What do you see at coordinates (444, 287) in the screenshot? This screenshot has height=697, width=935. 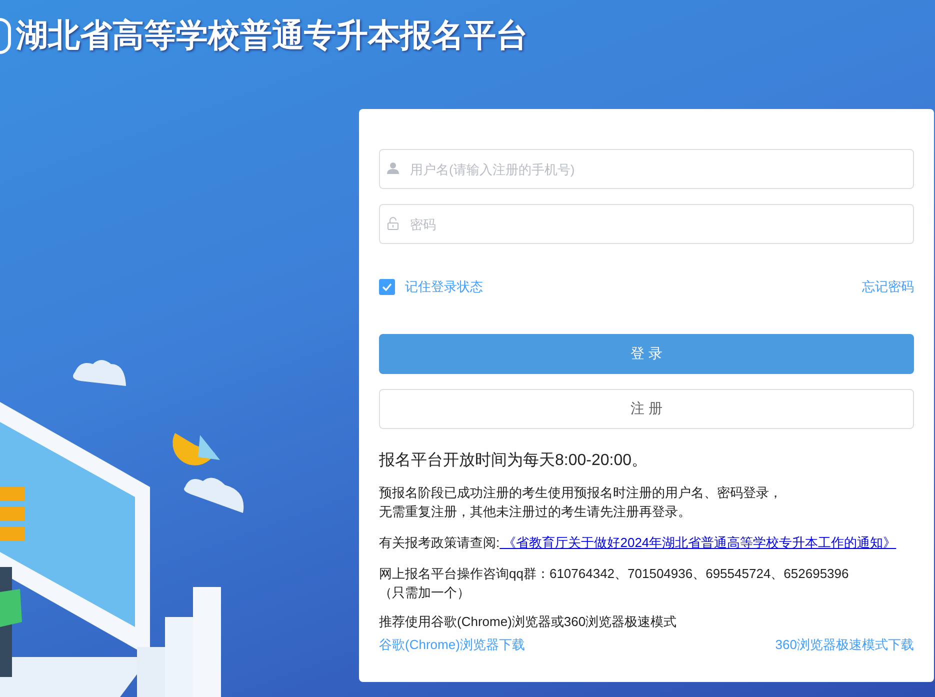 I see `remember-label: 记住登录状态` at bounding box center [444, 287].